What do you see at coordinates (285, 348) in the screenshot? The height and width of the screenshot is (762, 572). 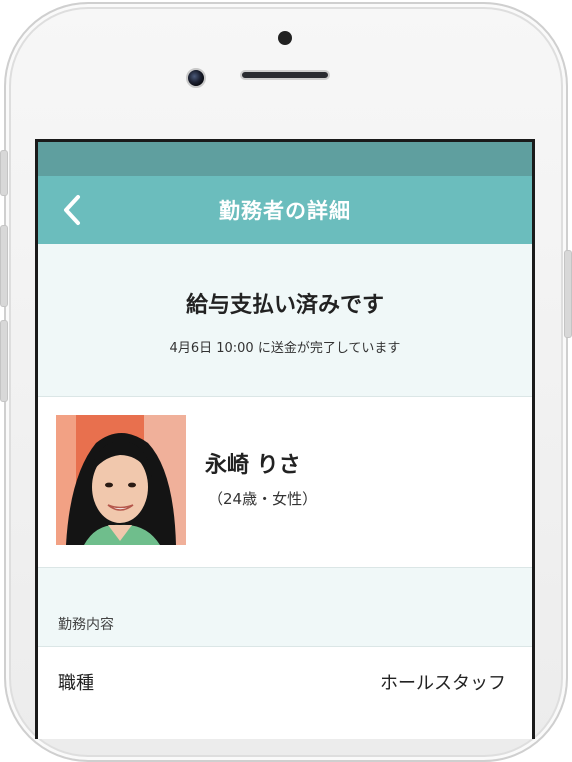 I see `payment-status-subtitle: 4月6日 10:00 に送金が完了しています` at bounding box center [285, 348].